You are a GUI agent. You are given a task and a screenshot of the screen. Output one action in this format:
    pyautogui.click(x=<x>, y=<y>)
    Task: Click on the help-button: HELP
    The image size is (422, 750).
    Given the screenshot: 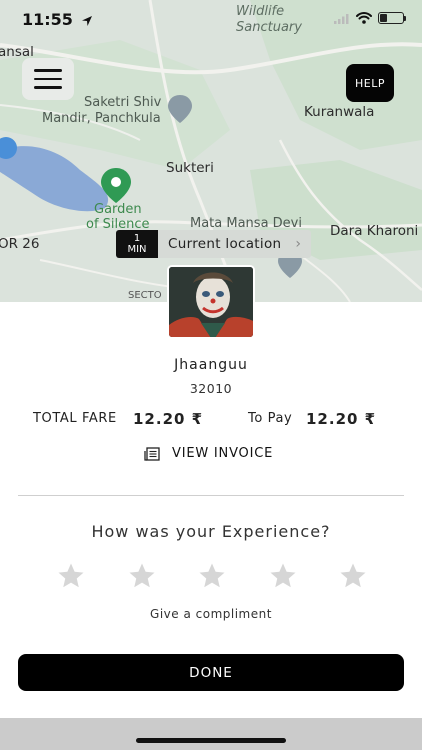 What is the action you would take?
    pyautogui.click(x=370, y=83)
    